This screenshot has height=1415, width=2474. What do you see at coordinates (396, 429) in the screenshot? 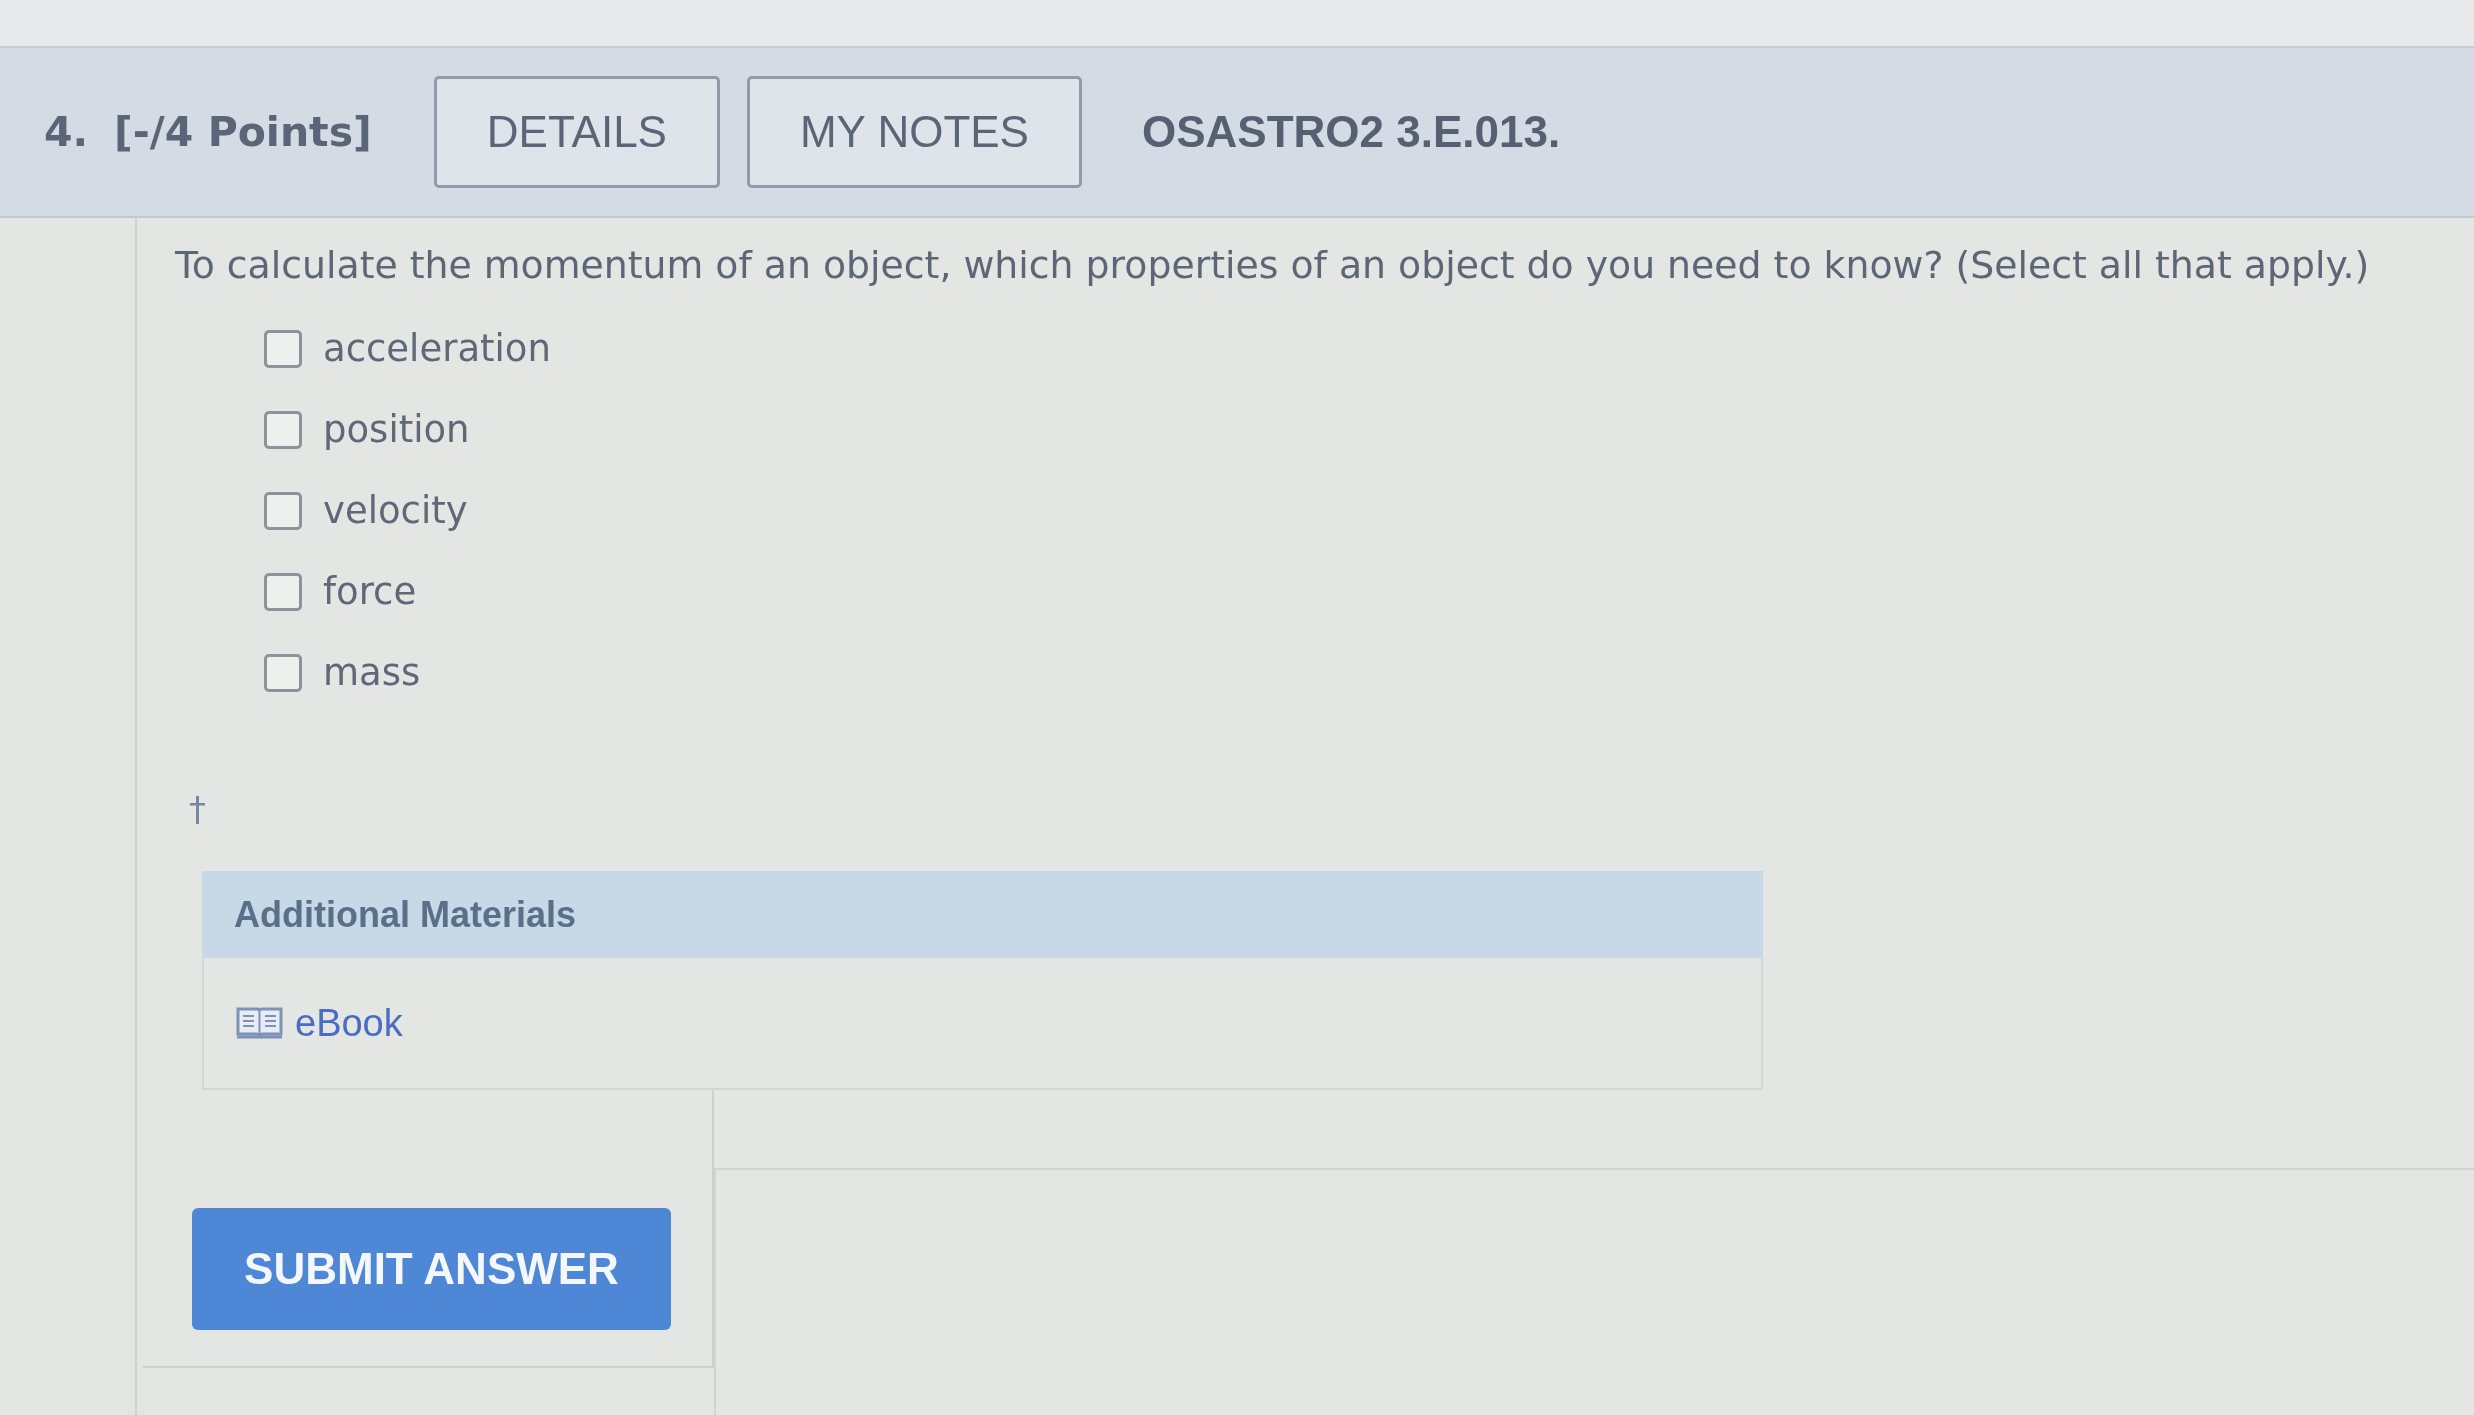
I see `option-label: position` at bounding box center [396, 429].